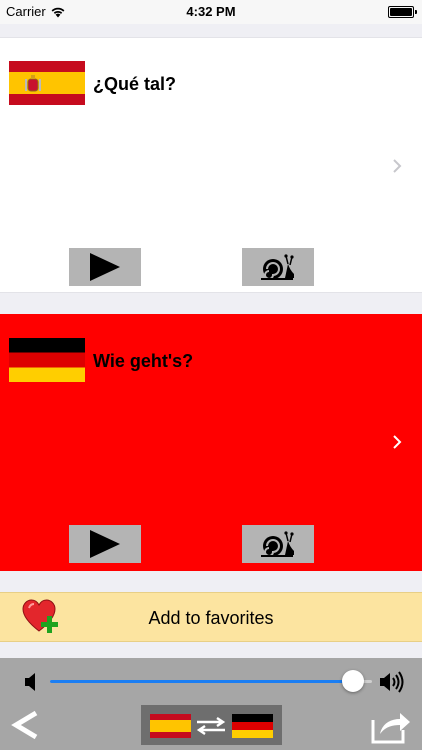 This screenshot has height=750, width=422. I want to click on volume-slider-thumb, so click(352, 681).